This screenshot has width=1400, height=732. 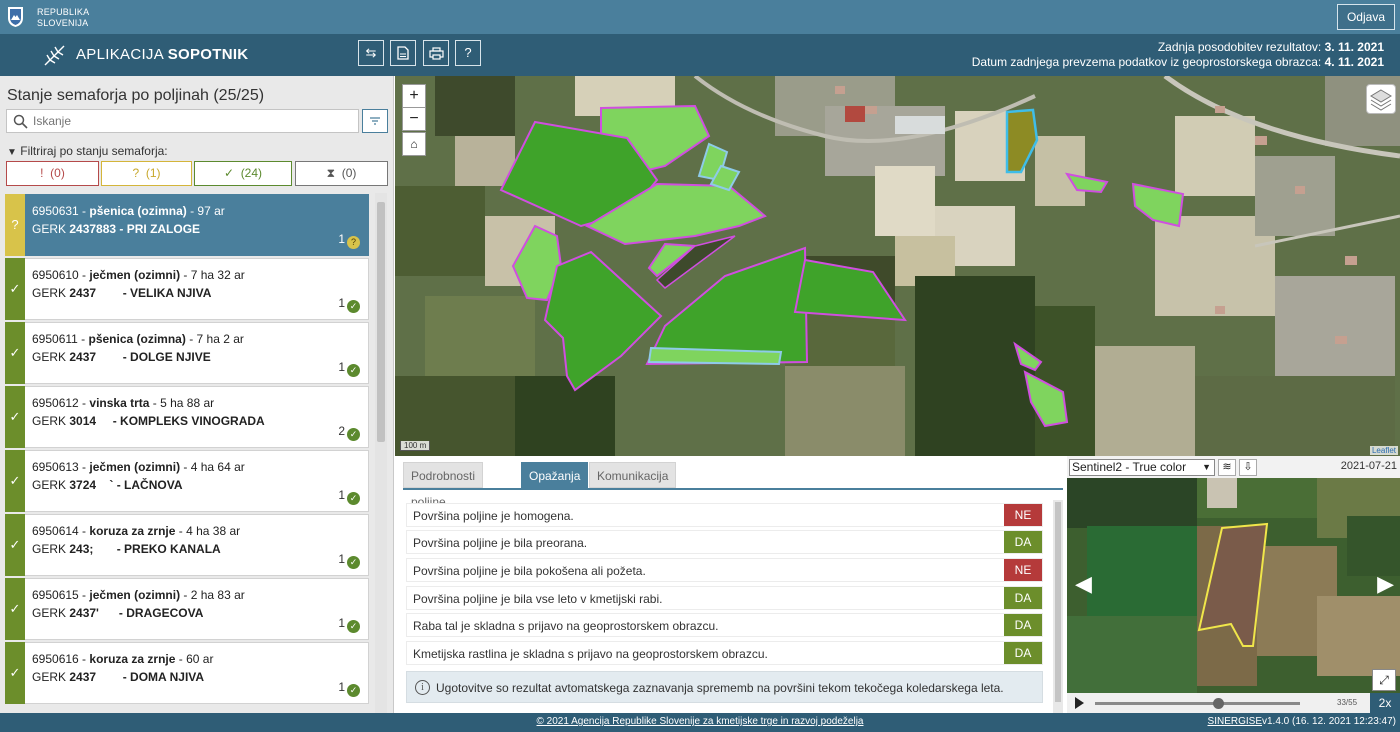 I want to click on count-value: 1, so click(x=341, y=239).